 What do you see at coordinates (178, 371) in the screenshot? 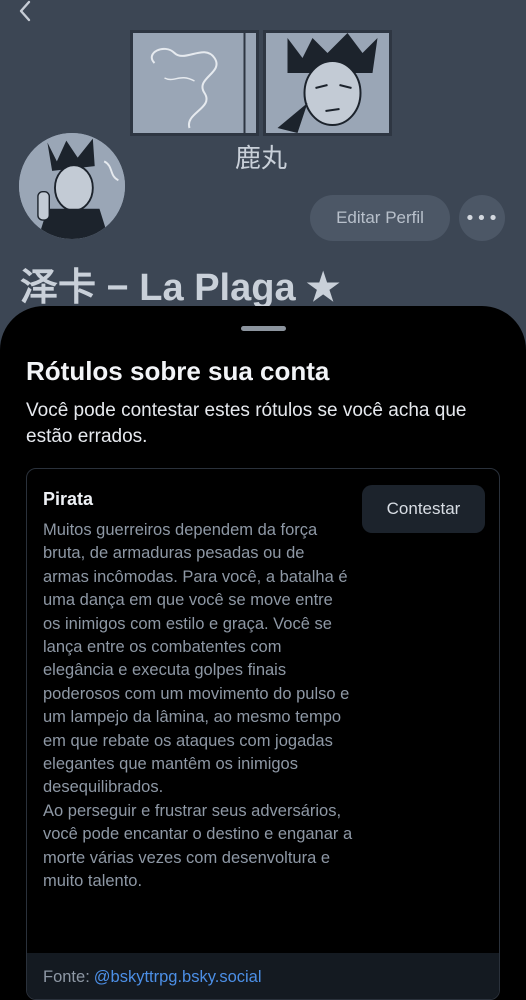
I see `sheet-title: Rótulos sobre sua conta` at bounding box center [178, 371].